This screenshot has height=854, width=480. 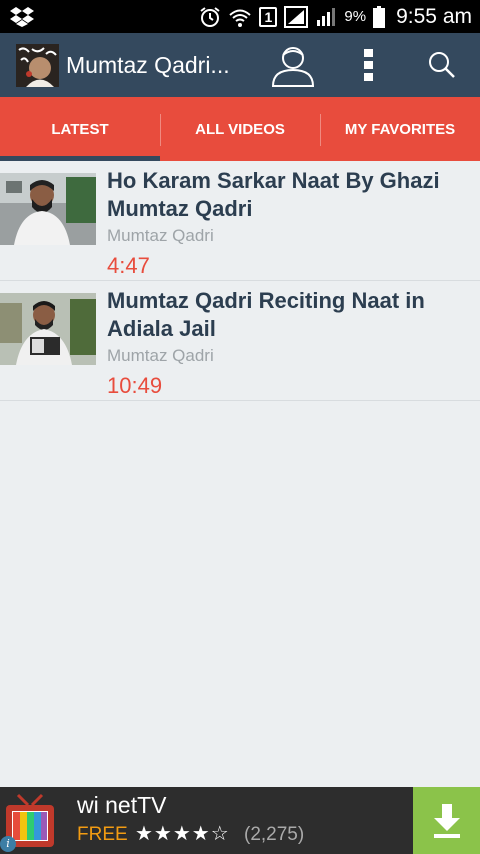 What do you see at coordinates (102, 834) in the screenshot?
I see `ad-price: FREE` at bounding box center [102, 834].